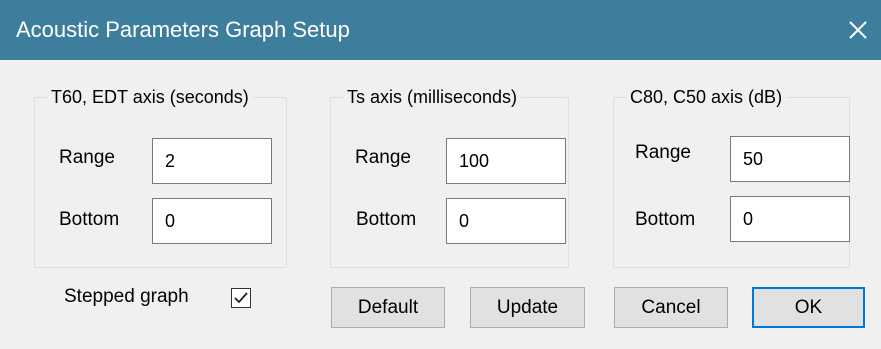  What do you see at coordinates (183, 29) in the screenshot?
I see `window-title: Acoustic Parameters Graph Setup` at bounding box center [183, 29].